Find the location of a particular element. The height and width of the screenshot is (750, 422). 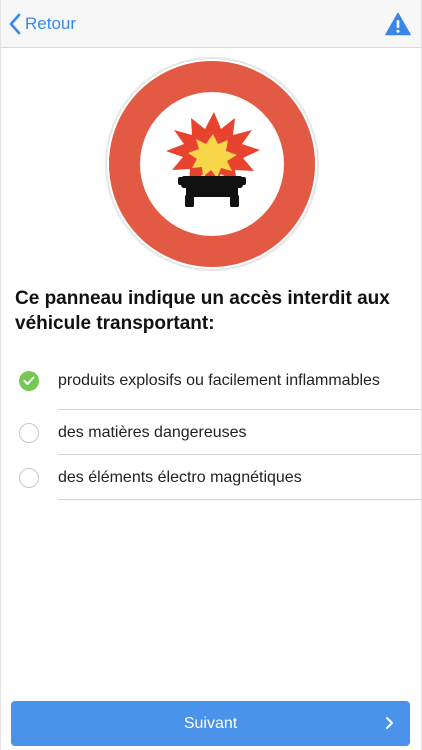

navigation-bar: Retour is located at coordinates (211, 24).